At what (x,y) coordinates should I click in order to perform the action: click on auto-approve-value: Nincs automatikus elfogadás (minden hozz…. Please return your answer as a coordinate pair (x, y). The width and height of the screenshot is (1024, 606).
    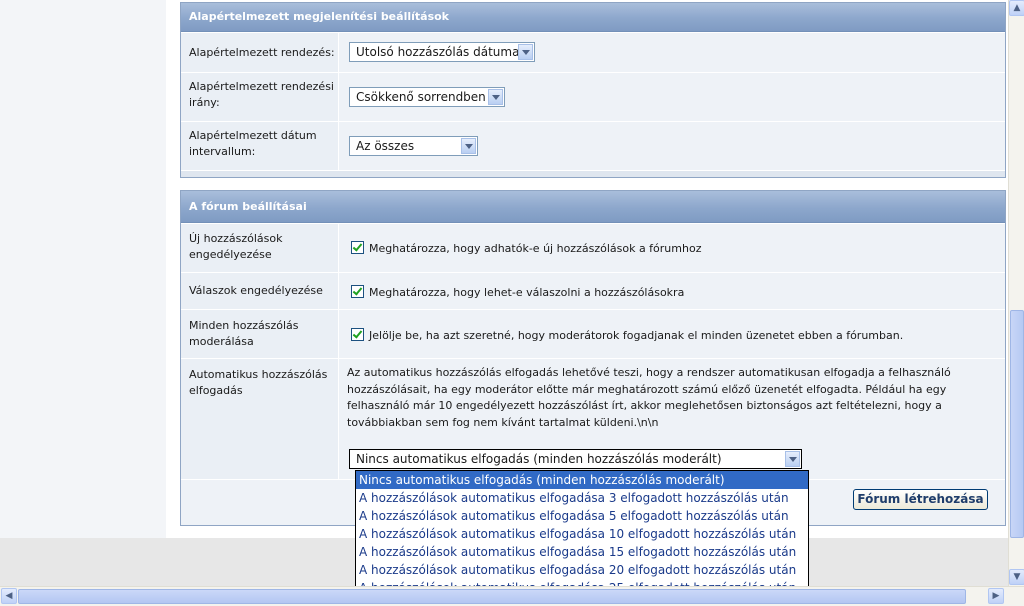
    Looking at the image, I should click on (539, 459).